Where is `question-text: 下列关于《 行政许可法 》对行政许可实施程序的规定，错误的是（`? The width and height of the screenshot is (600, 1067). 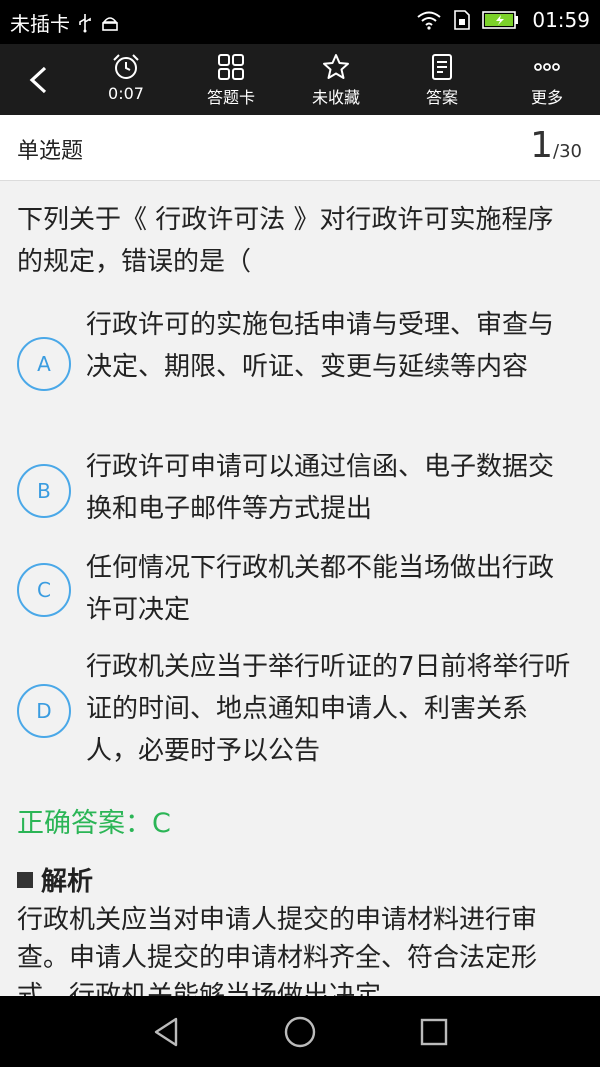
question-text: 下列关于《 行政许可法 》对行政许可实施程序的规定，错误的是（ is located at coordinates (285, 241).